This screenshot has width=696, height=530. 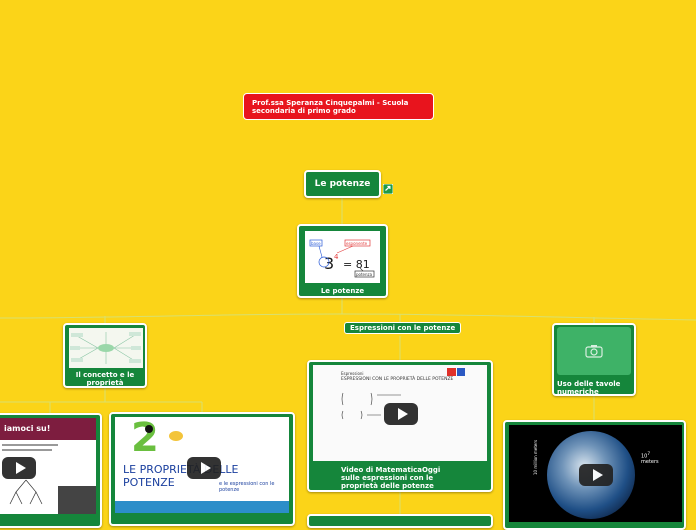 I want to click on power-tag: potenza, so click(x=364, y=274).